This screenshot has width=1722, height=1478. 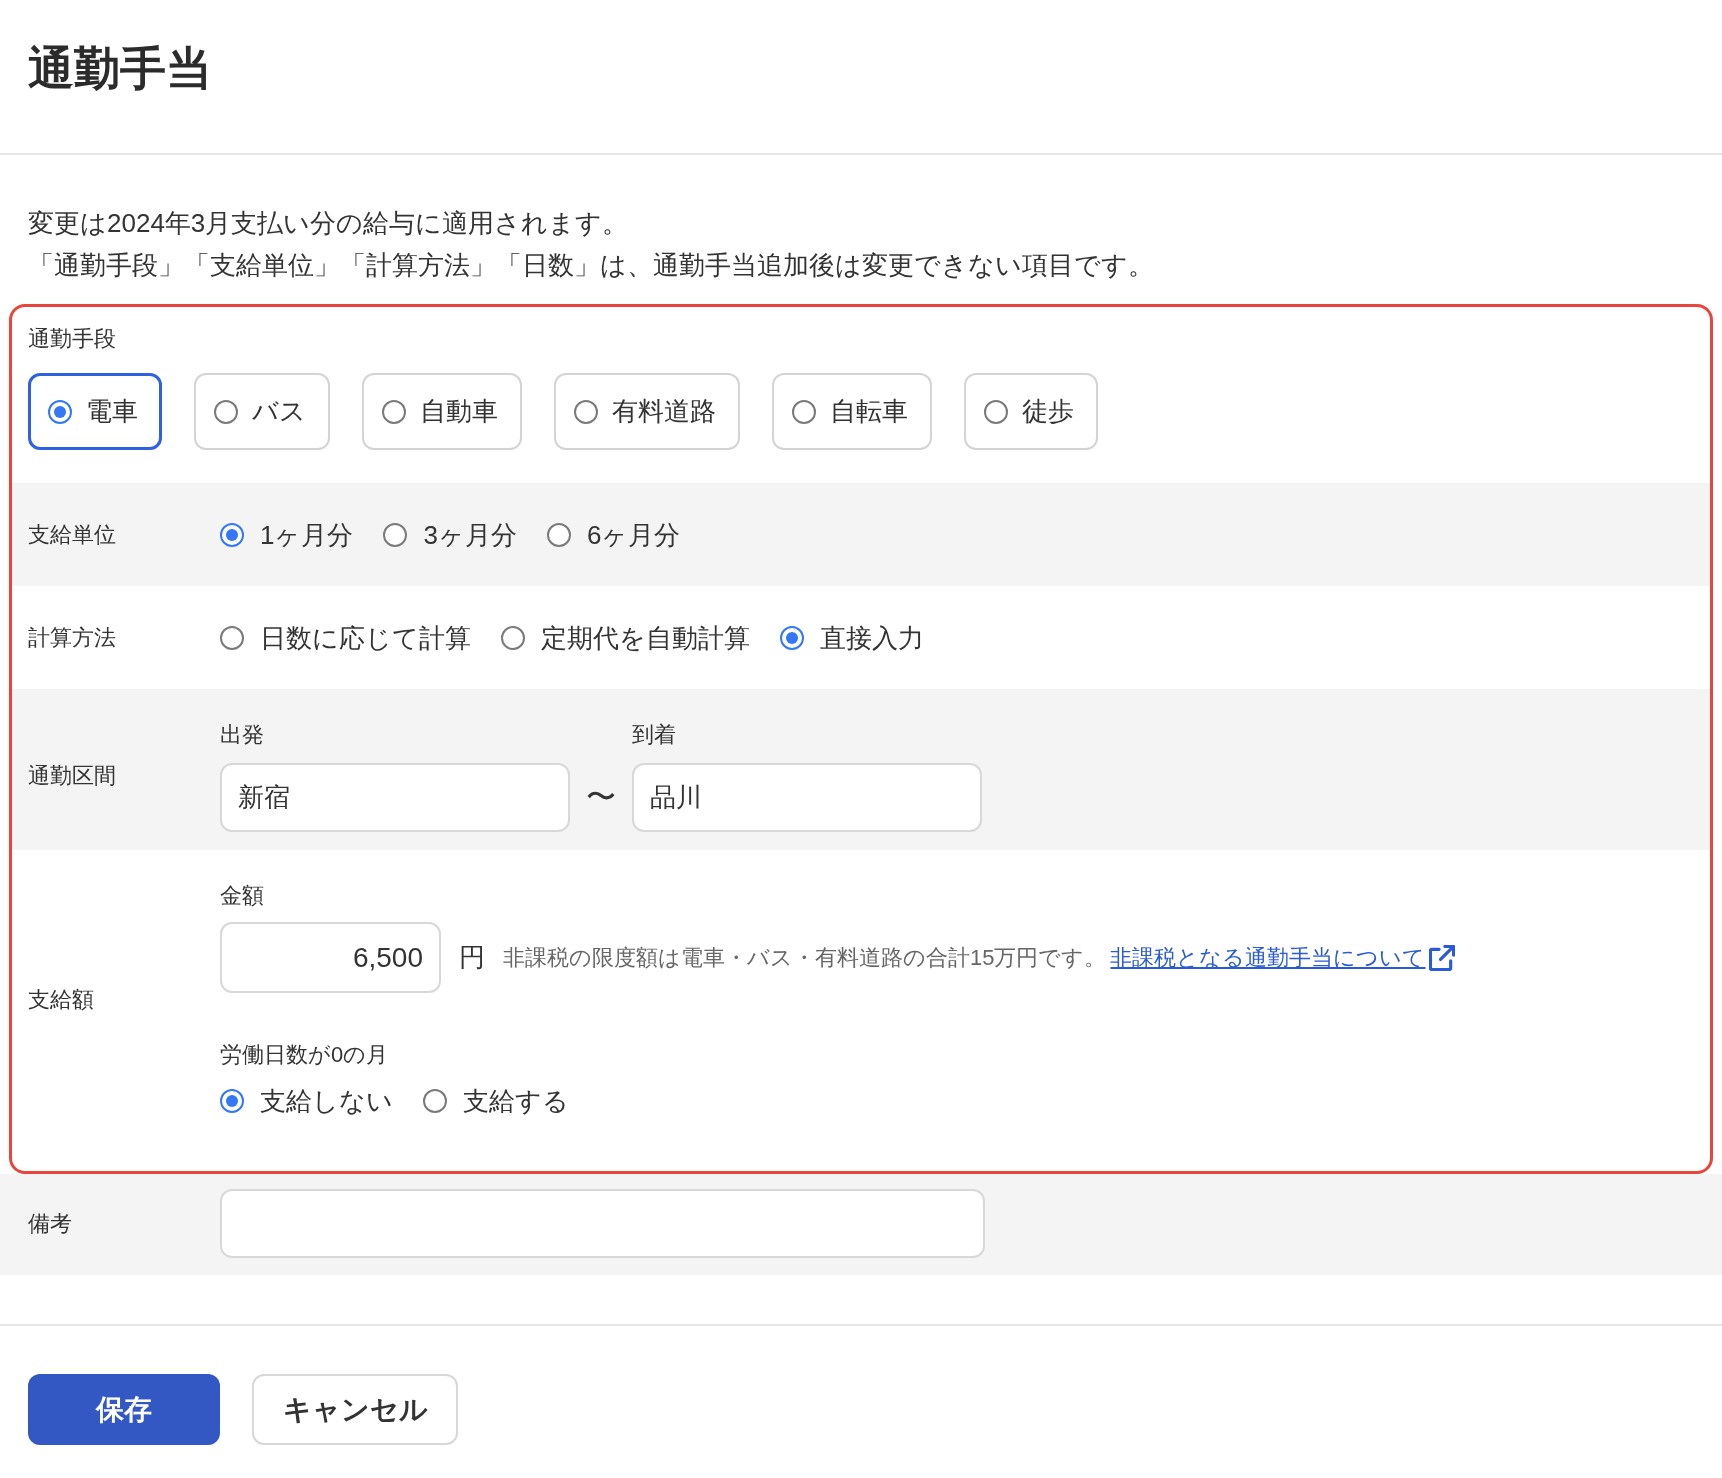 What do you see at coordinates (654, 735) in the screenshot?
I see `field-label: 到着` at bounding box center [654, 735].